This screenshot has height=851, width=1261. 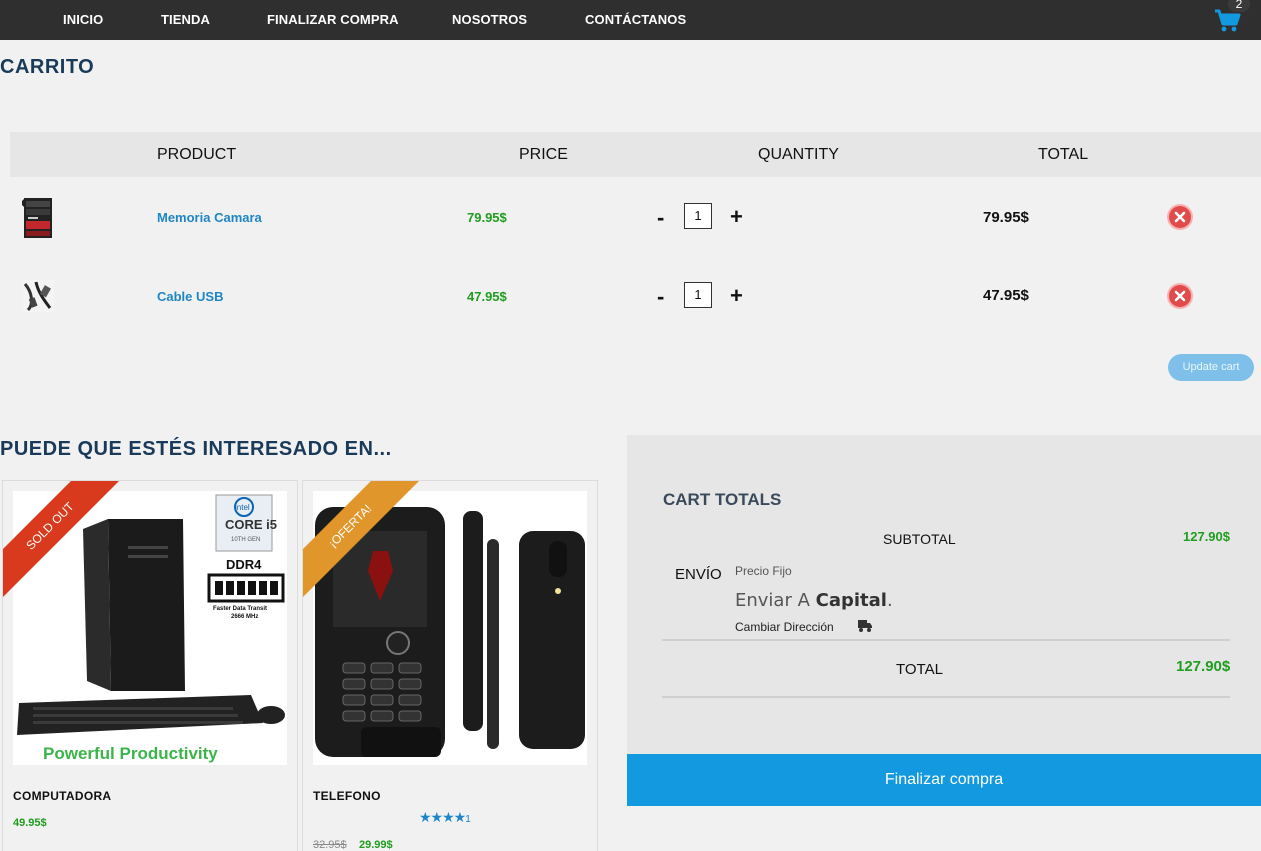 I want to click on product-link: Memoria Camara, so click(x=209, y=217).